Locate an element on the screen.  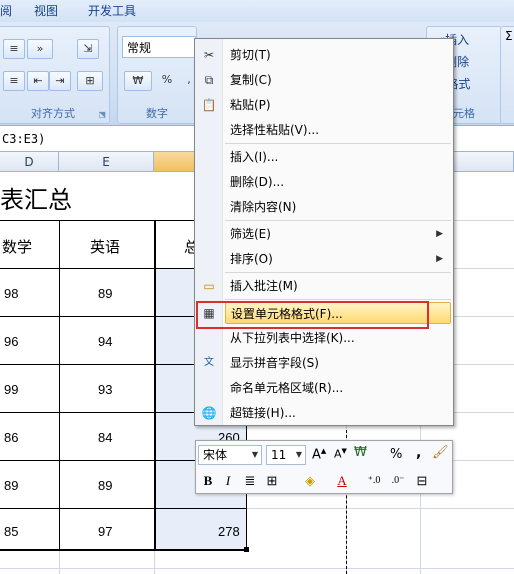
english-cell: 97 is located at coordinates (105, 531).